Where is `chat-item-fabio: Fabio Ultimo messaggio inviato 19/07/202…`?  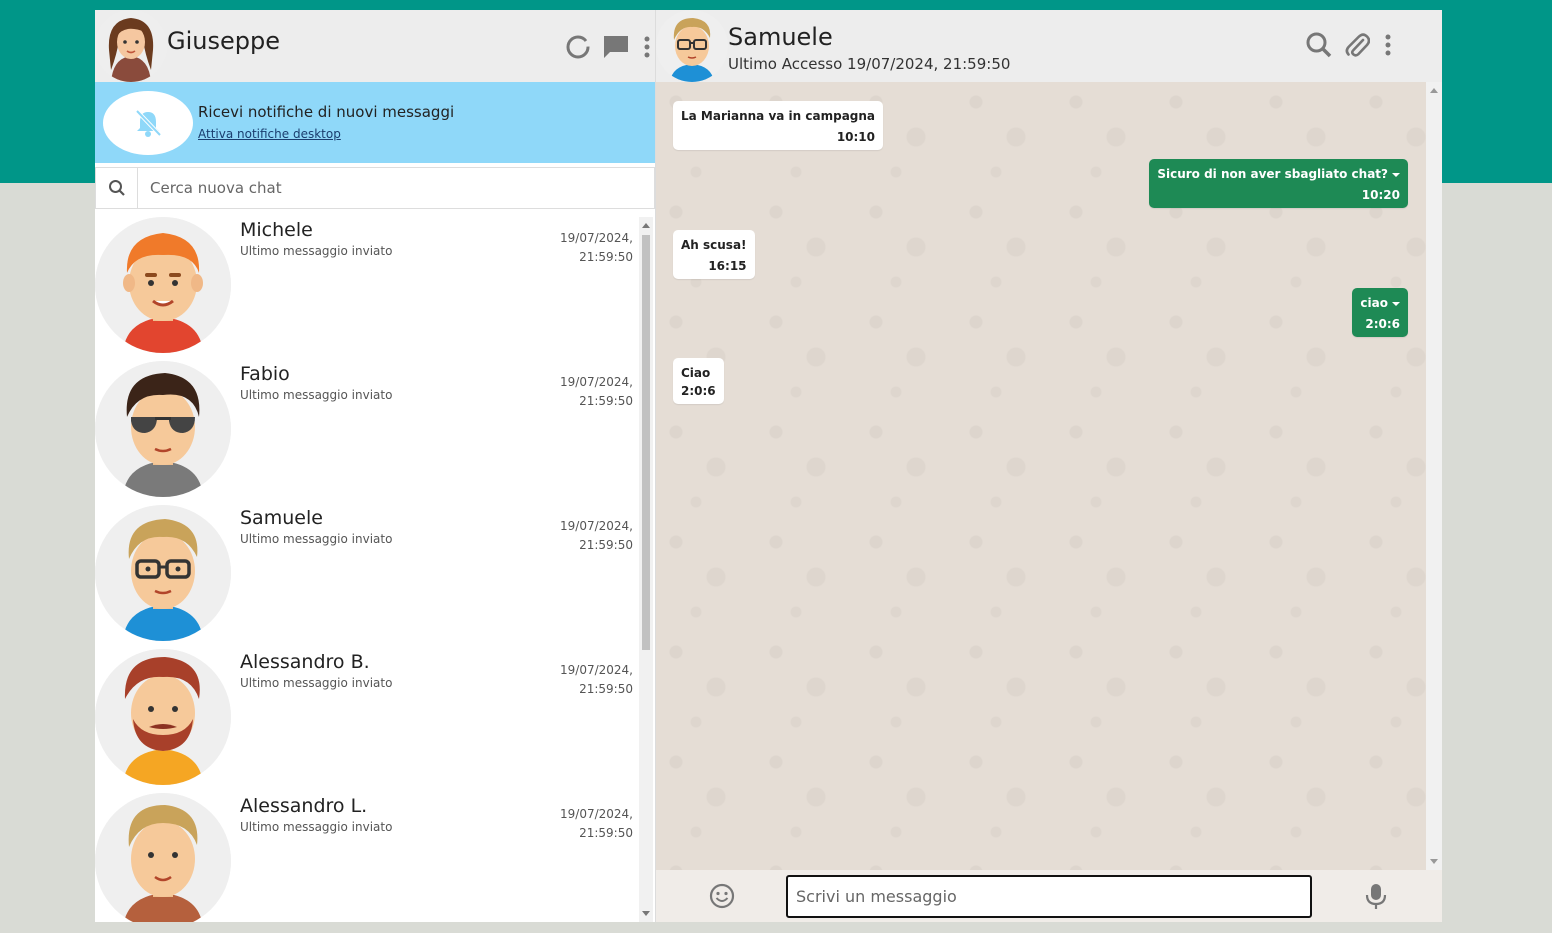
chat-item-fabio: Fabio Ultimo messaggio inviato 19/07/202… is located at coordinates (367, 433).